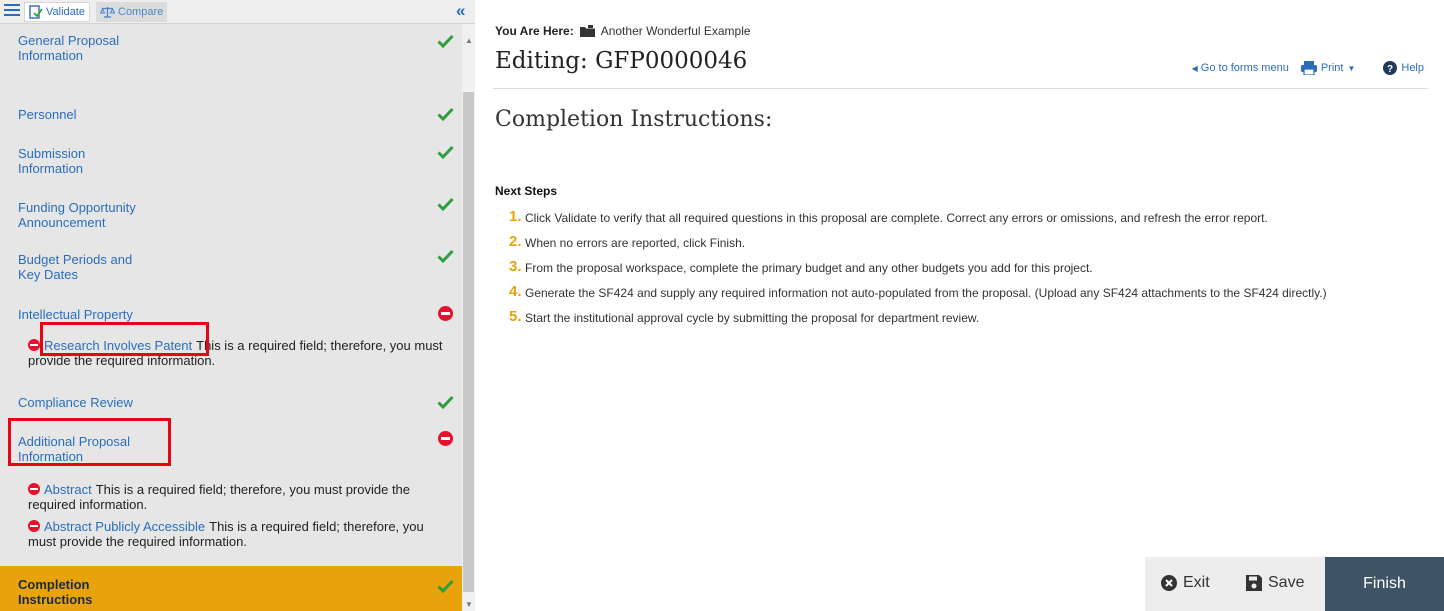 This screenshot has height=611, width=1444. I want to click on scrollbar-thumb, so click(468, 342).